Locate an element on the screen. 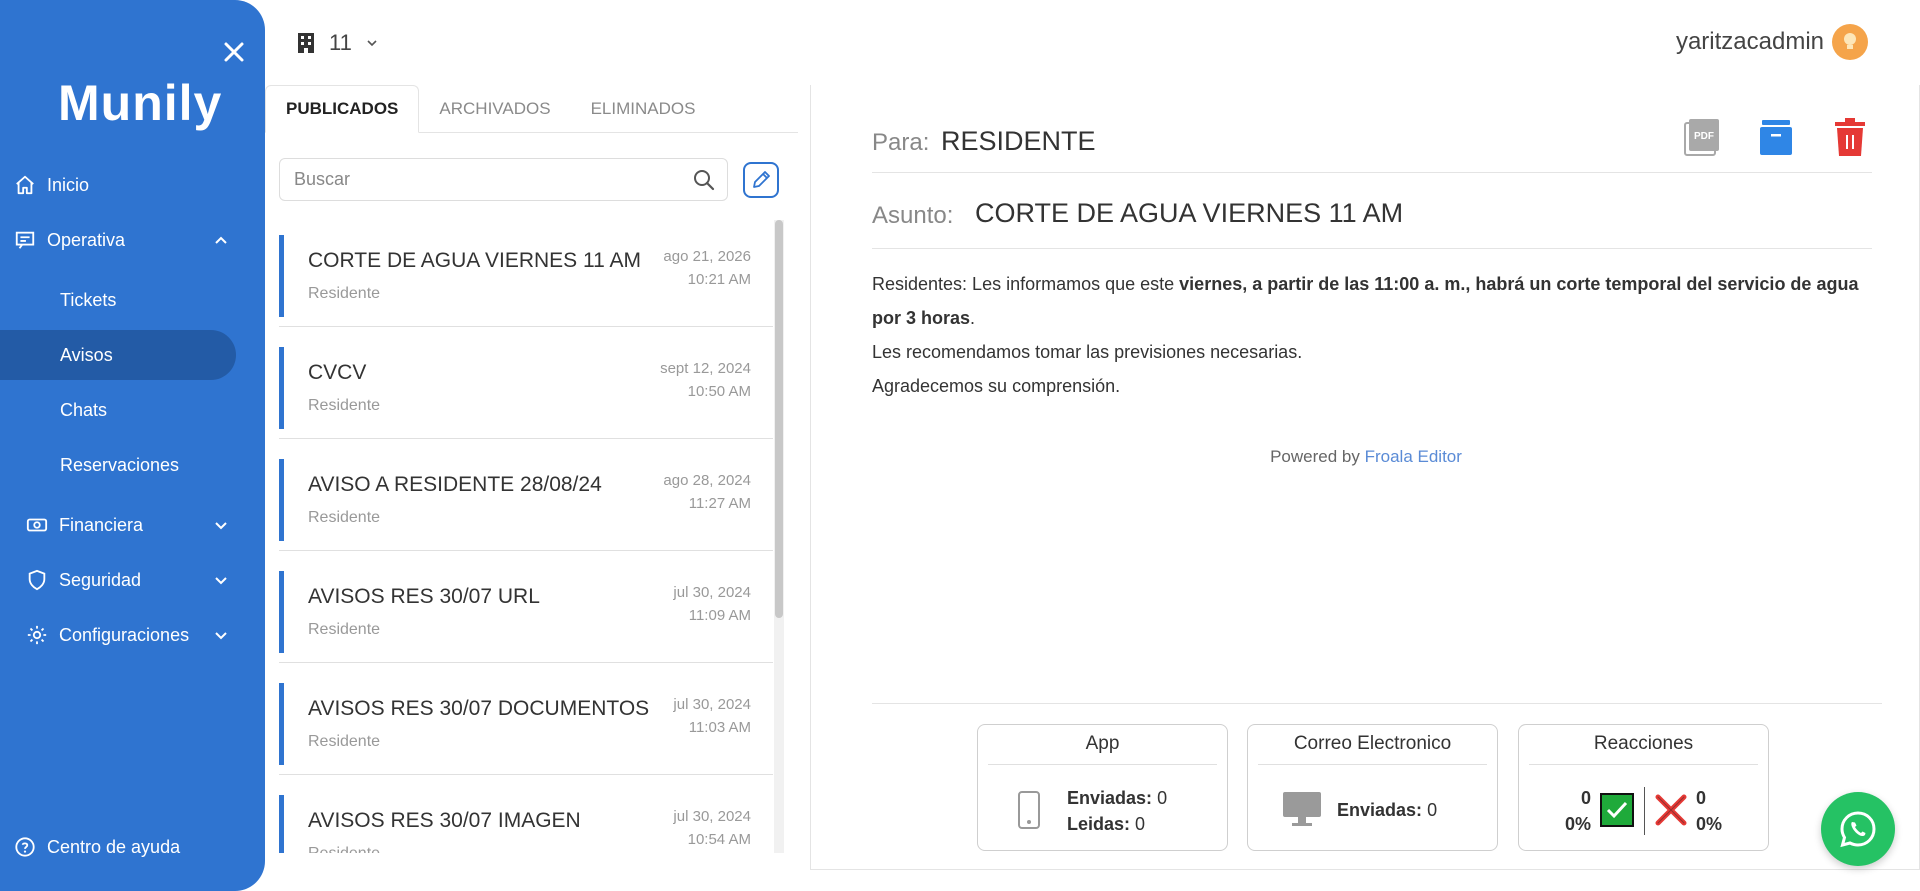  money-icon is located at coordinates (37, 525).